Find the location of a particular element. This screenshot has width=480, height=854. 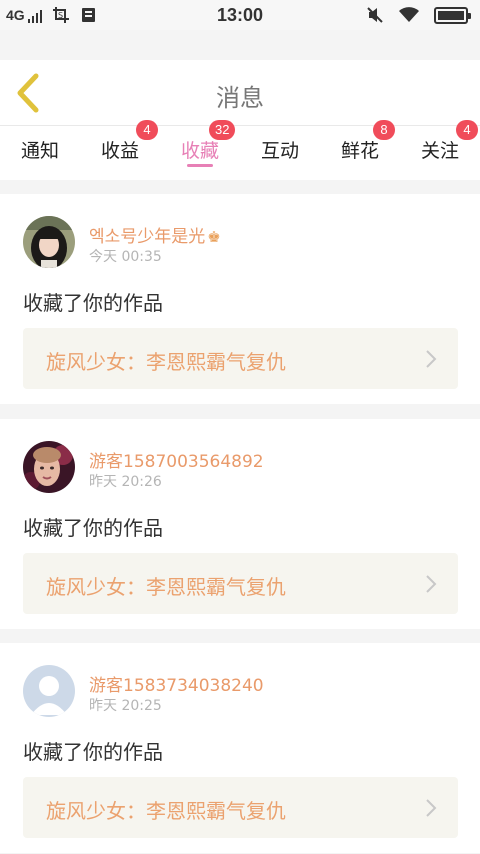

tab-label: 收益 is located at coordinates (119, 151).